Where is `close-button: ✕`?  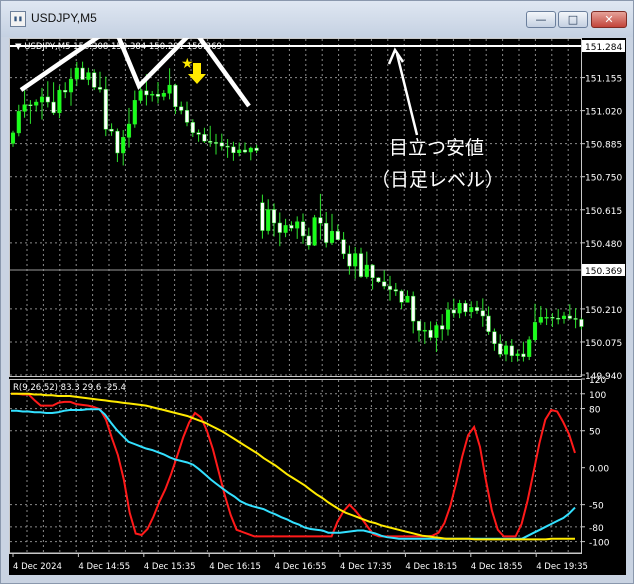 close-button: ✕ is located at coordinates (609, 19).